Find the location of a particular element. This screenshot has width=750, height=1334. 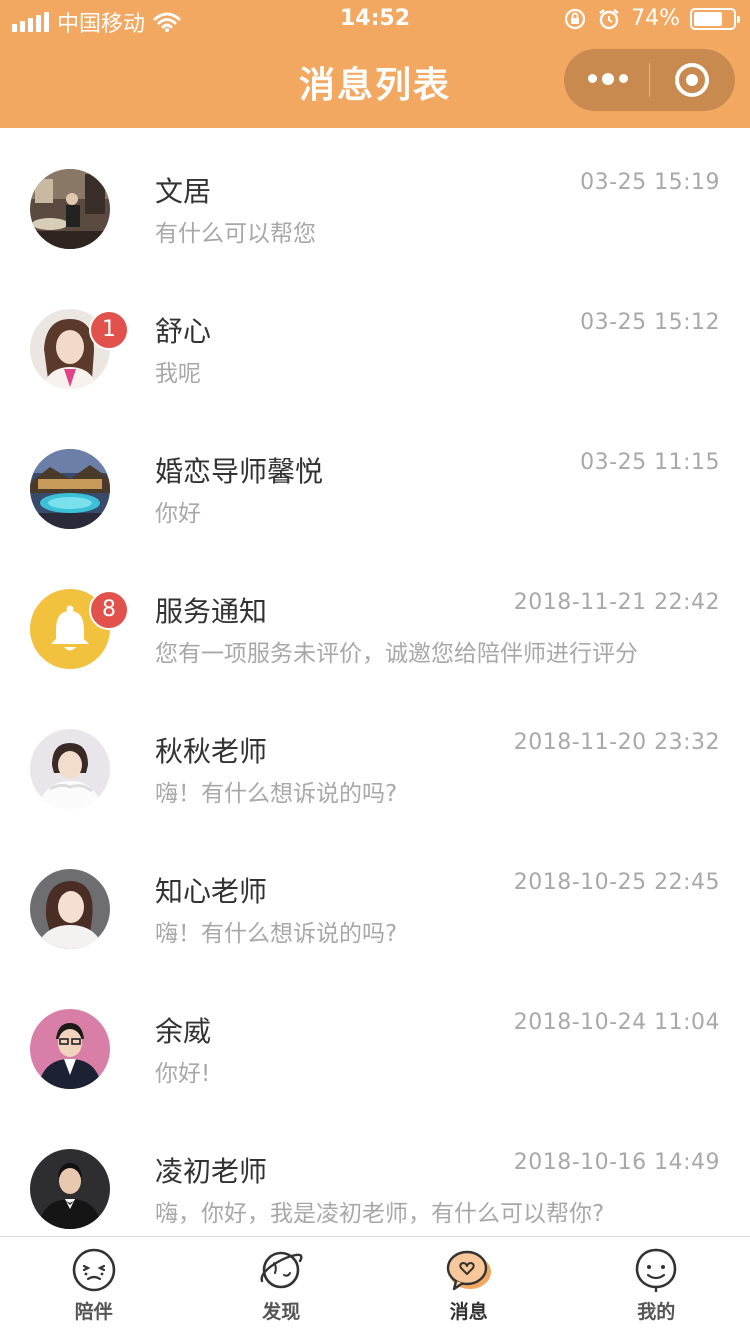

contact-name: 秋秋老师 is located at coordinates (211, 751).